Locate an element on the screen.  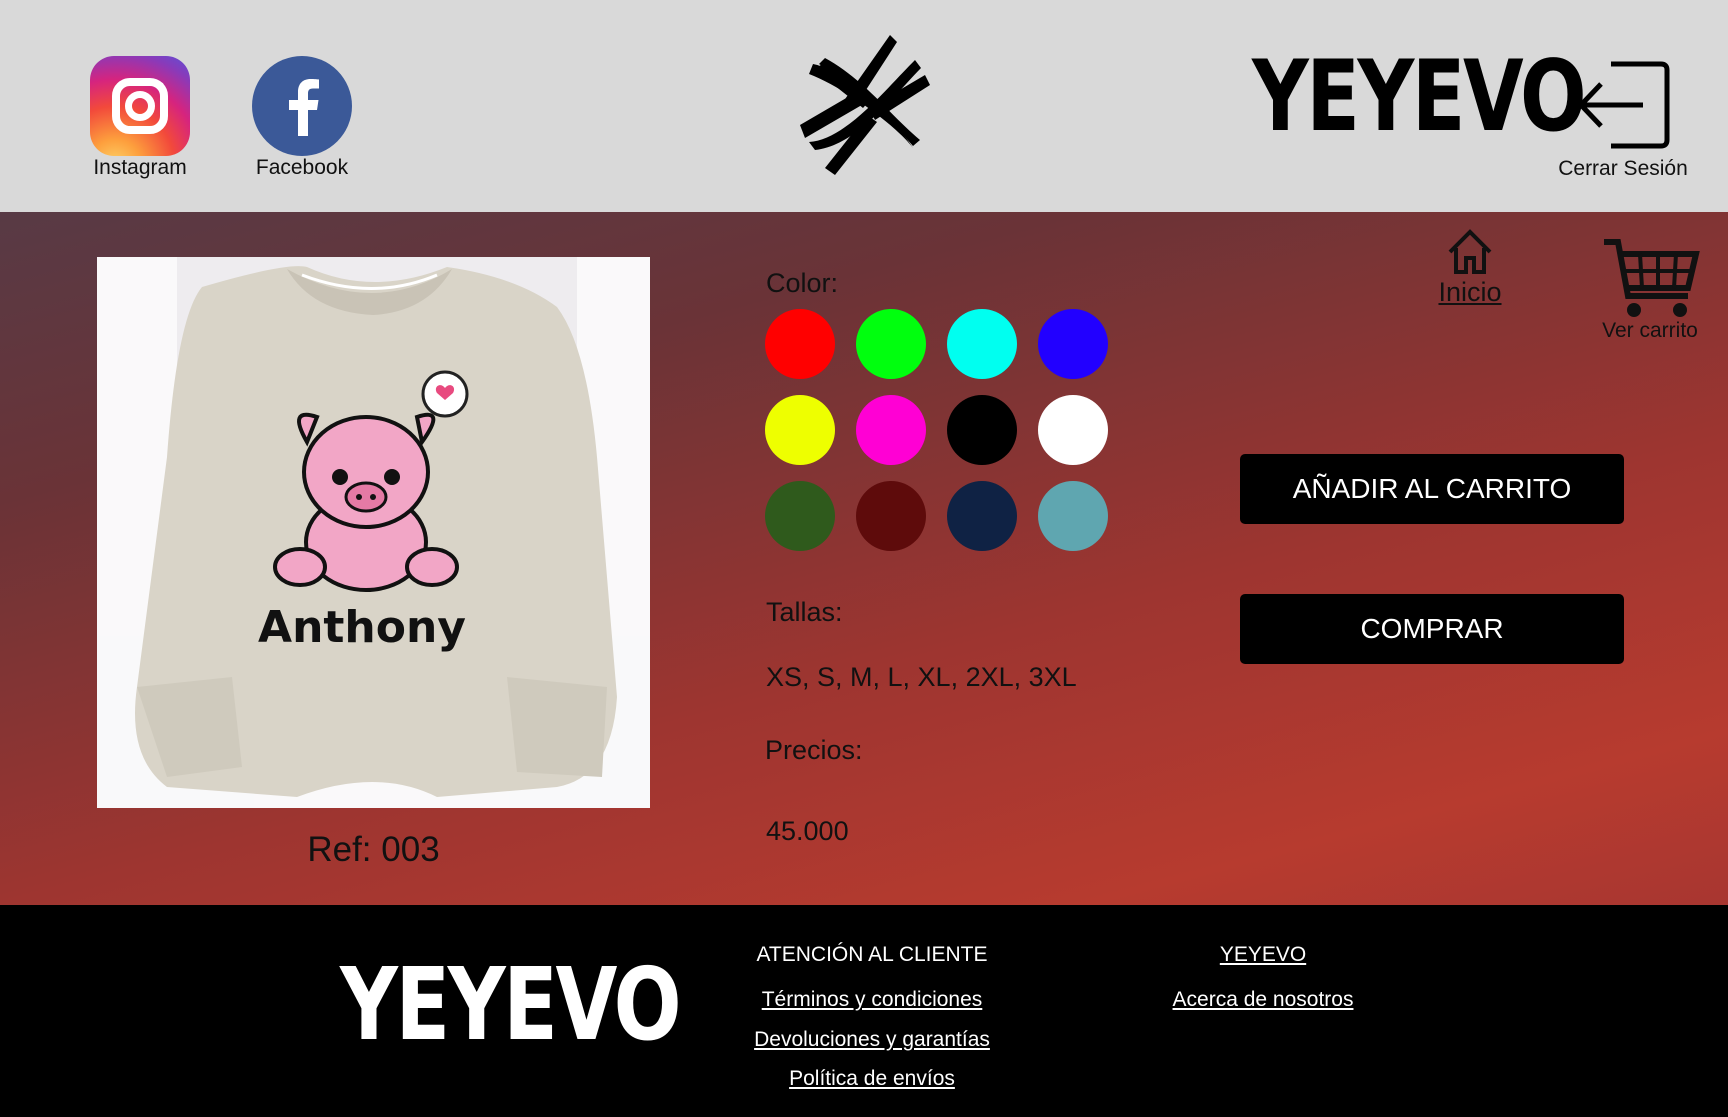
instagram-icon is located at coordinates (140, 106).